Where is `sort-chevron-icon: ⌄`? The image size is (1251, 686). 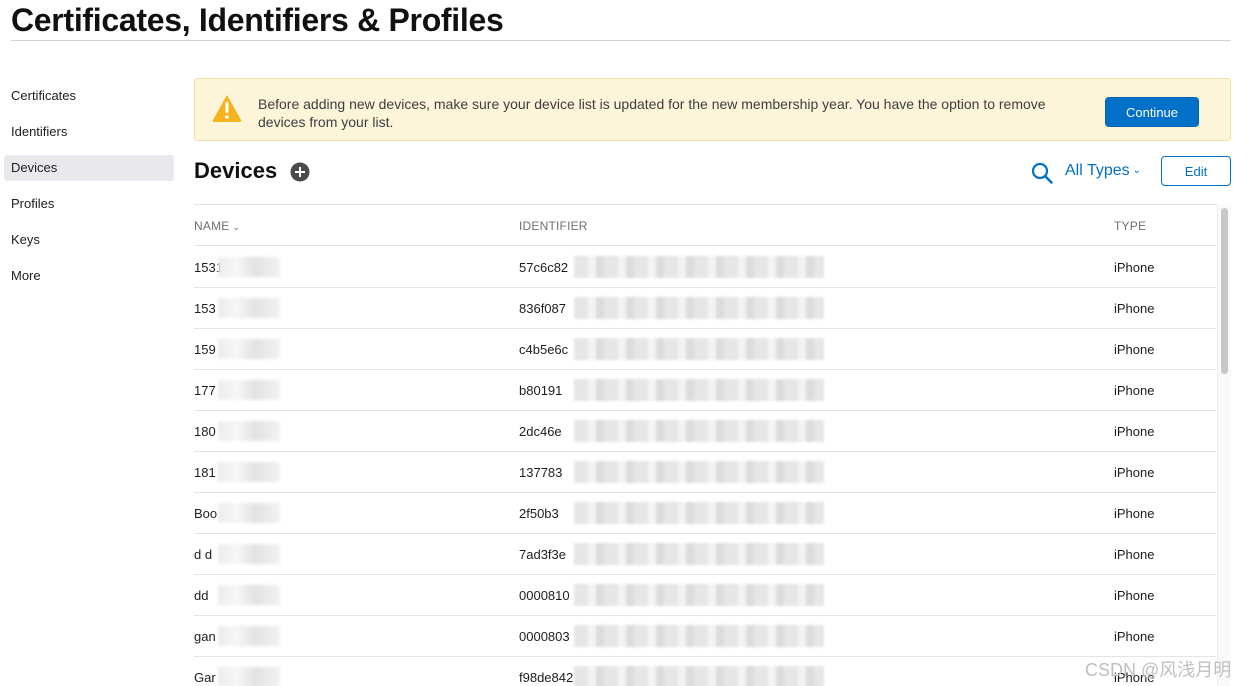 sort-chevron-icon: ⌄ is located at coordinates (236, 227).